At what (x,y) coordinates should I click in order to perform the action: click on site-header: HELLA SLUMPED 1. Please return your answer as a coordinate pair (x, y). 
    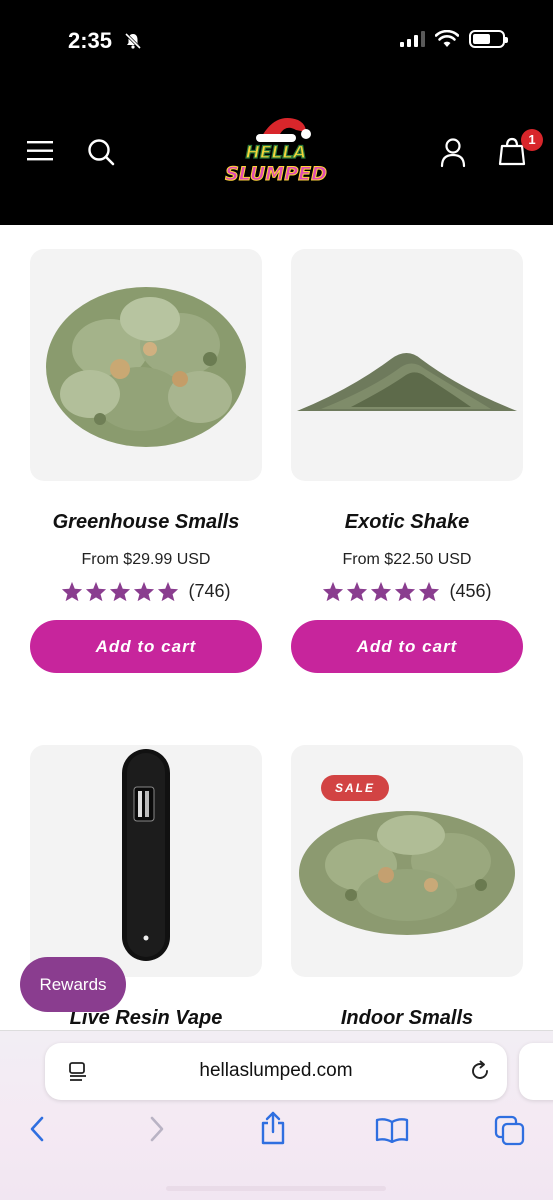
    Looking at the image, I should click on (276, 153).